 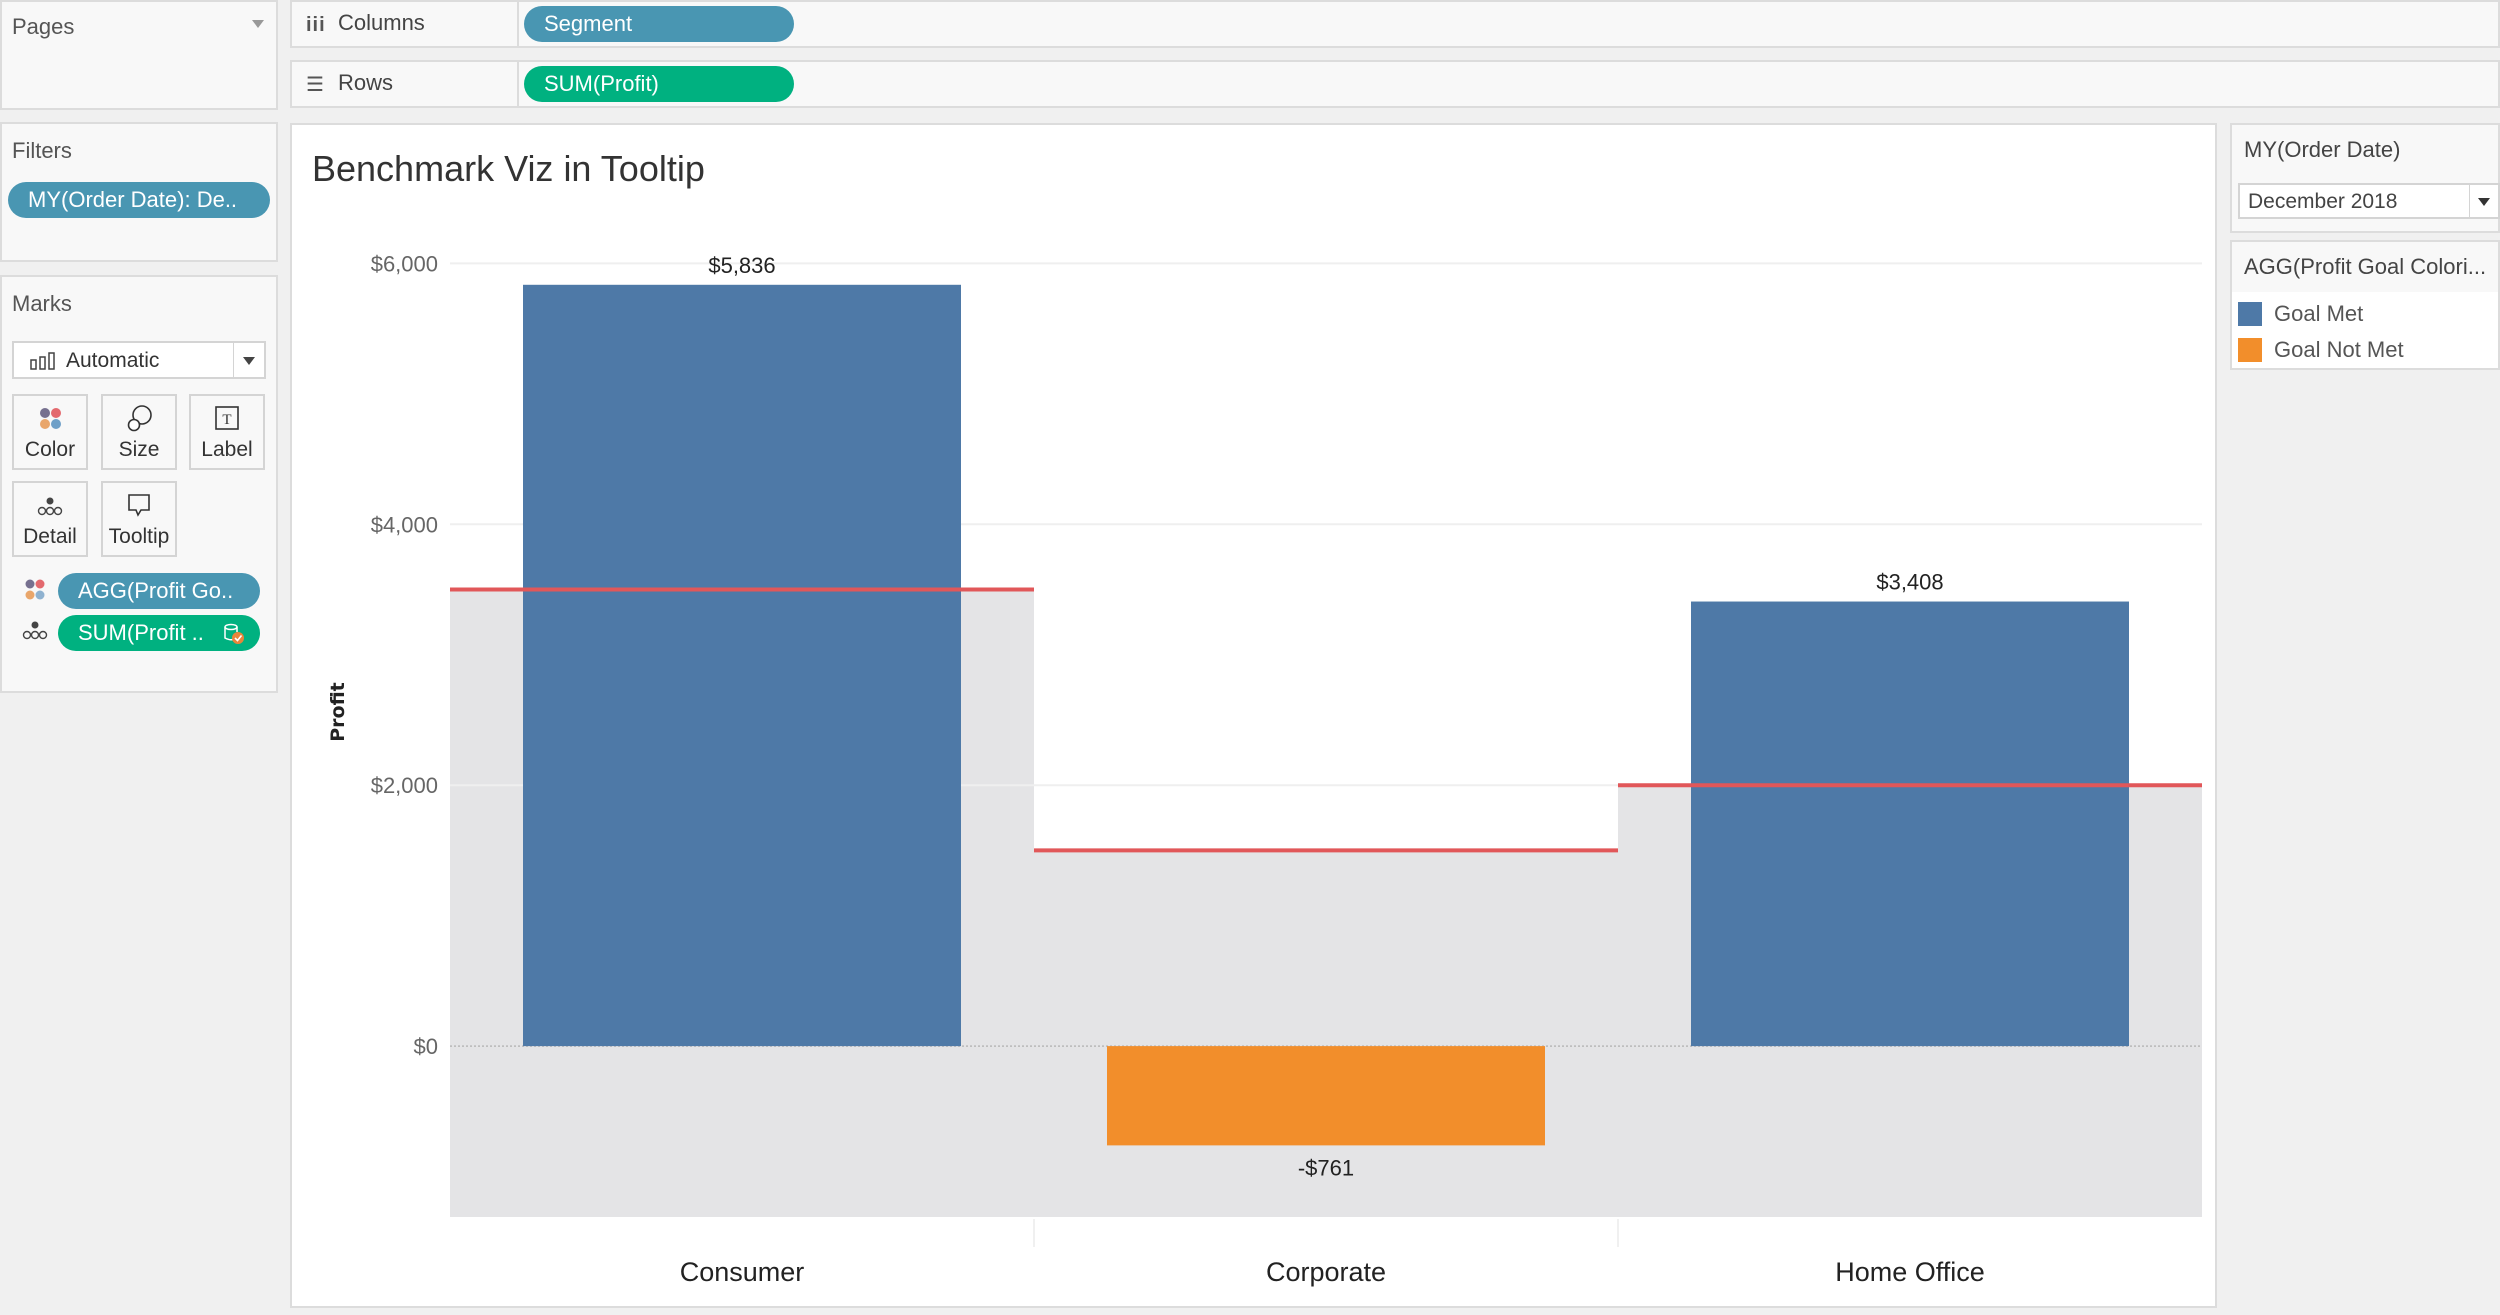 I want to click on chart-title: Benchmark Viz in Tooltip, so click(x=508, y=168).